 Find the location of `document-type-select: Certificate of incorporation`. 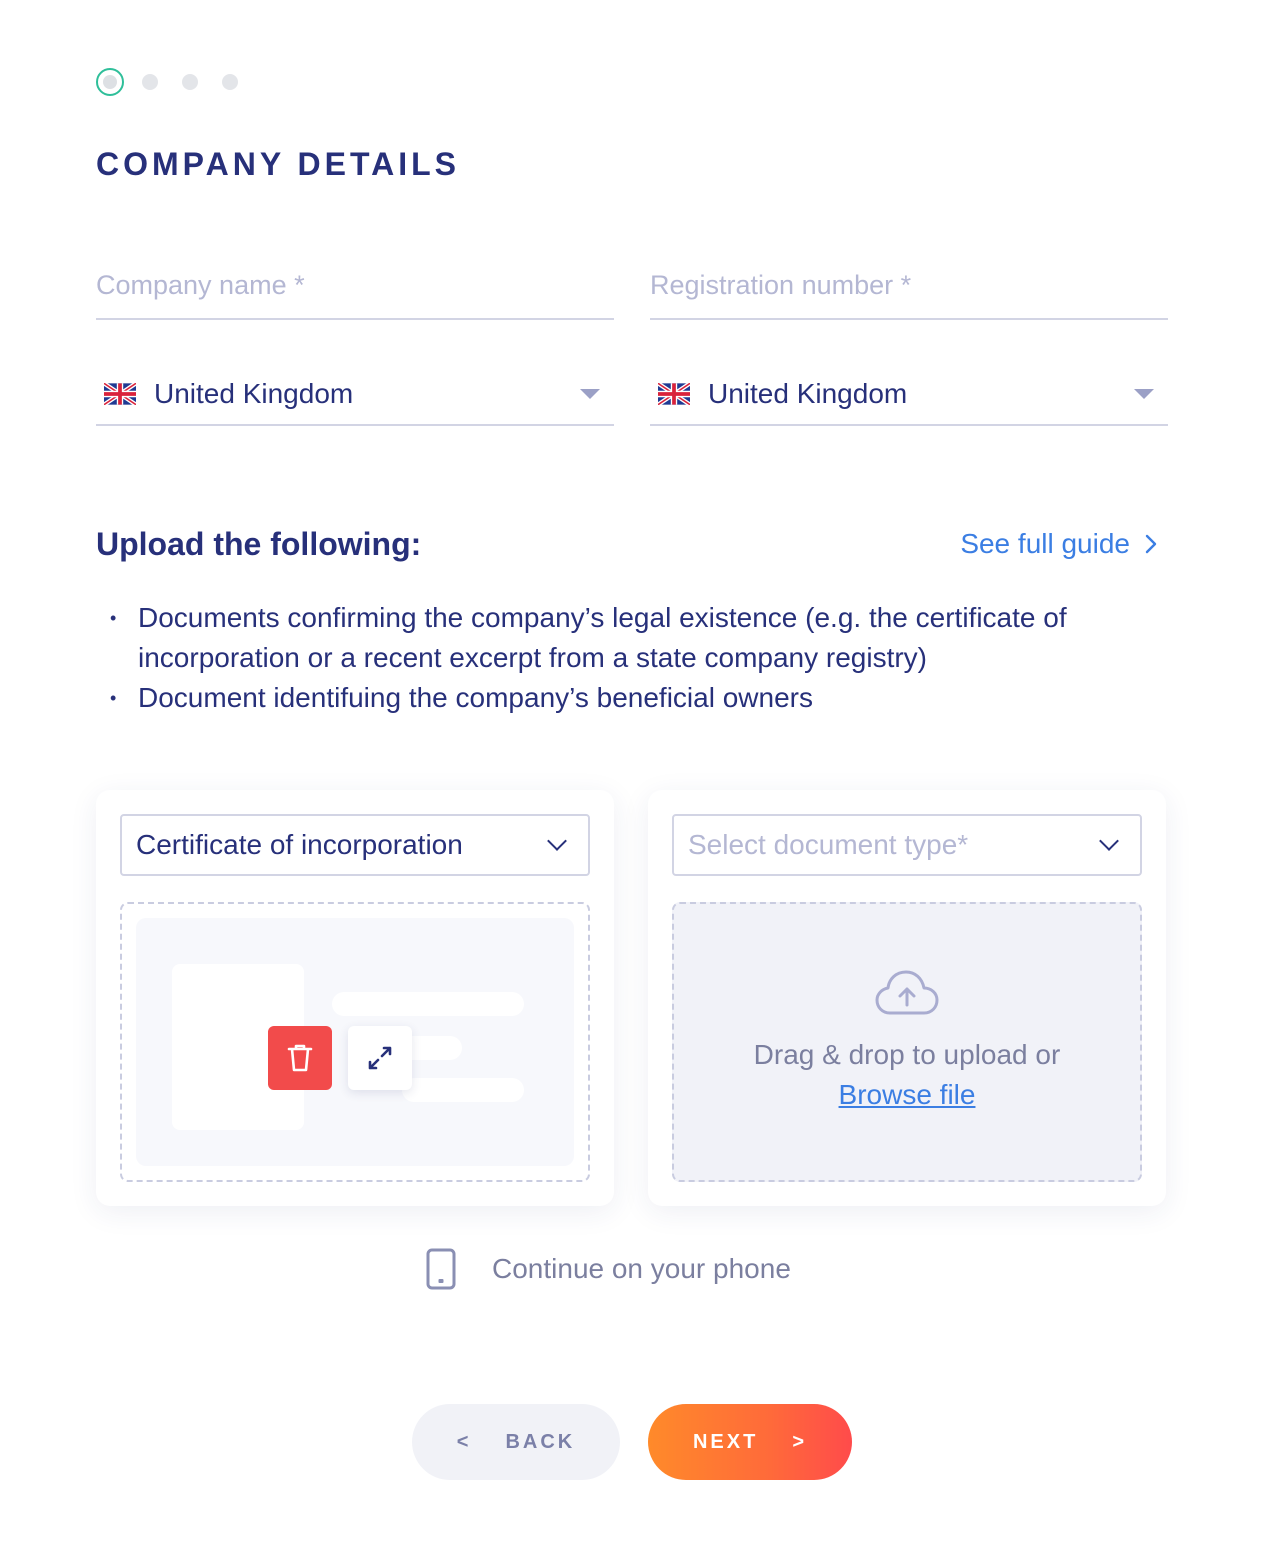

document-type-select: Certificate of incorporation is located at coordinates (355, 845).